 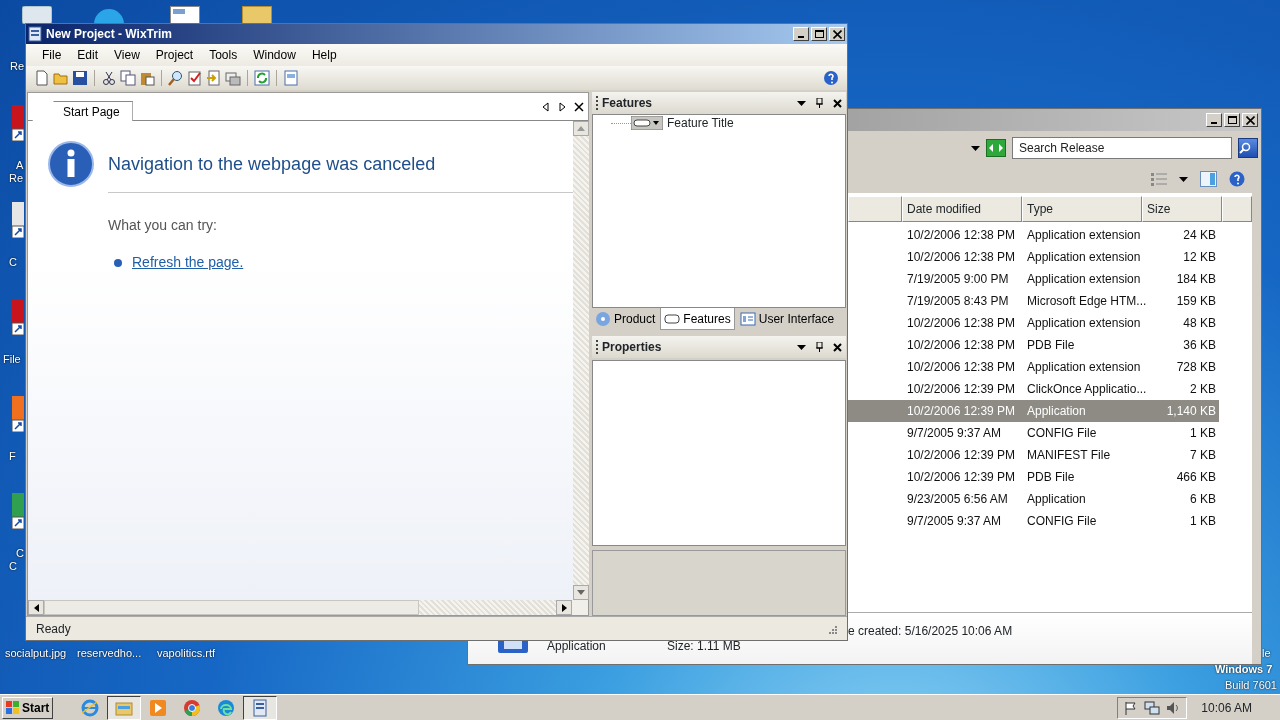 I want to click on file-row: 10/2/2006 12:39 PM MANIFEST File 7 KB, so click(x=1033, y=455).